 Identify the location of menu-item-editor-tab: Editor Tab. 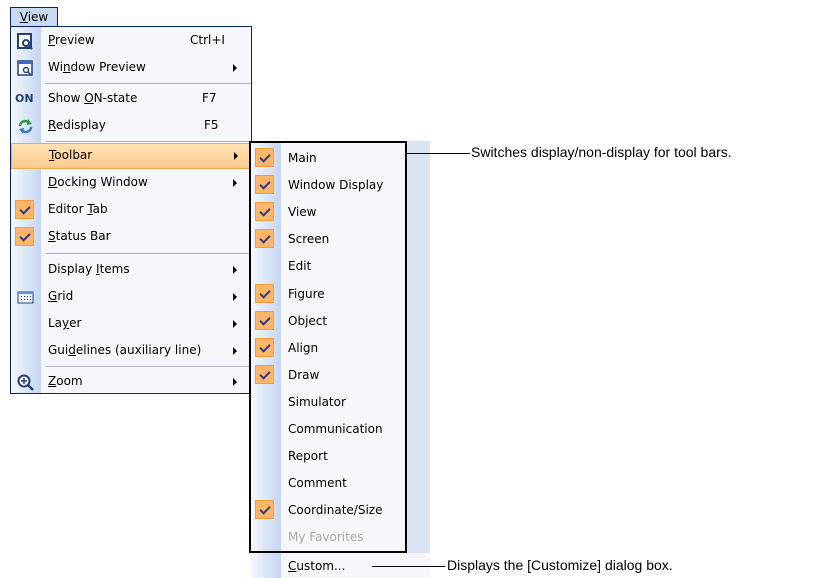
(131, 210).